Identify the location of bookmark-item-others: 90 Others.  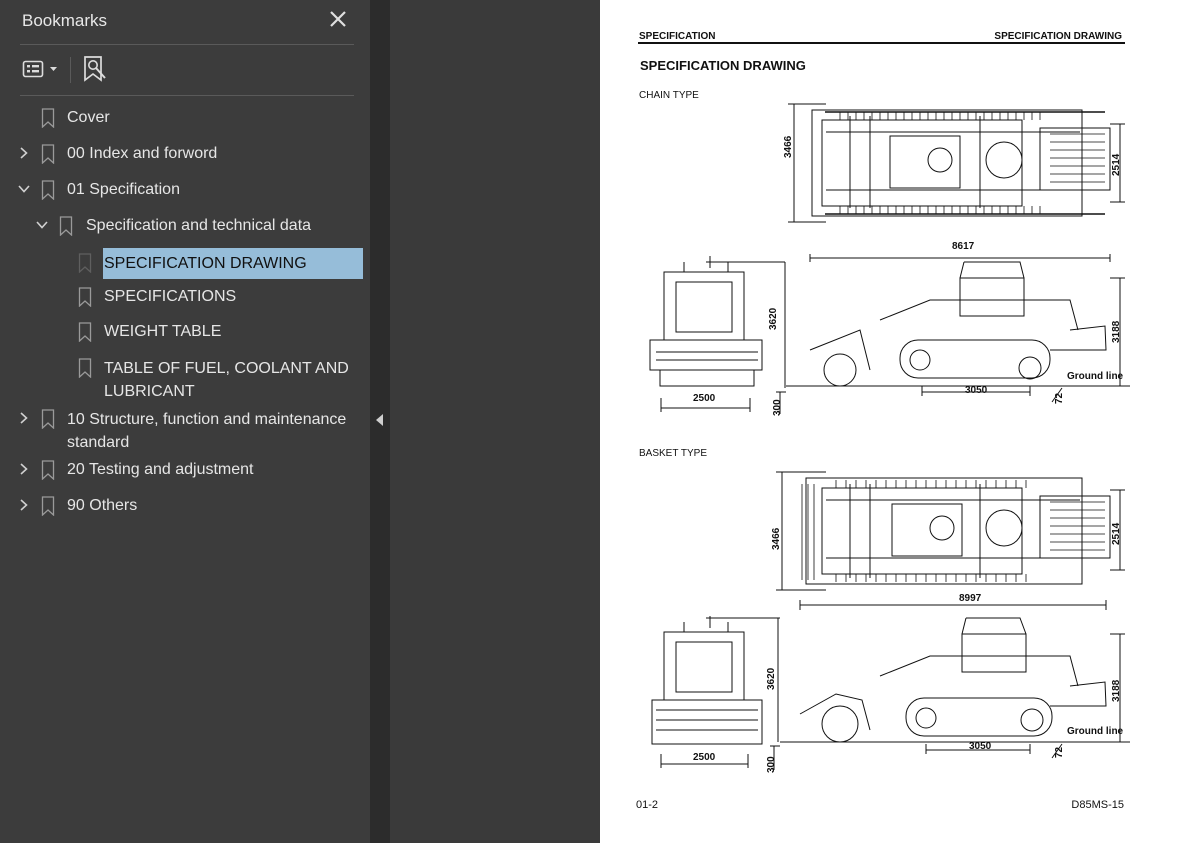
(185, 506).